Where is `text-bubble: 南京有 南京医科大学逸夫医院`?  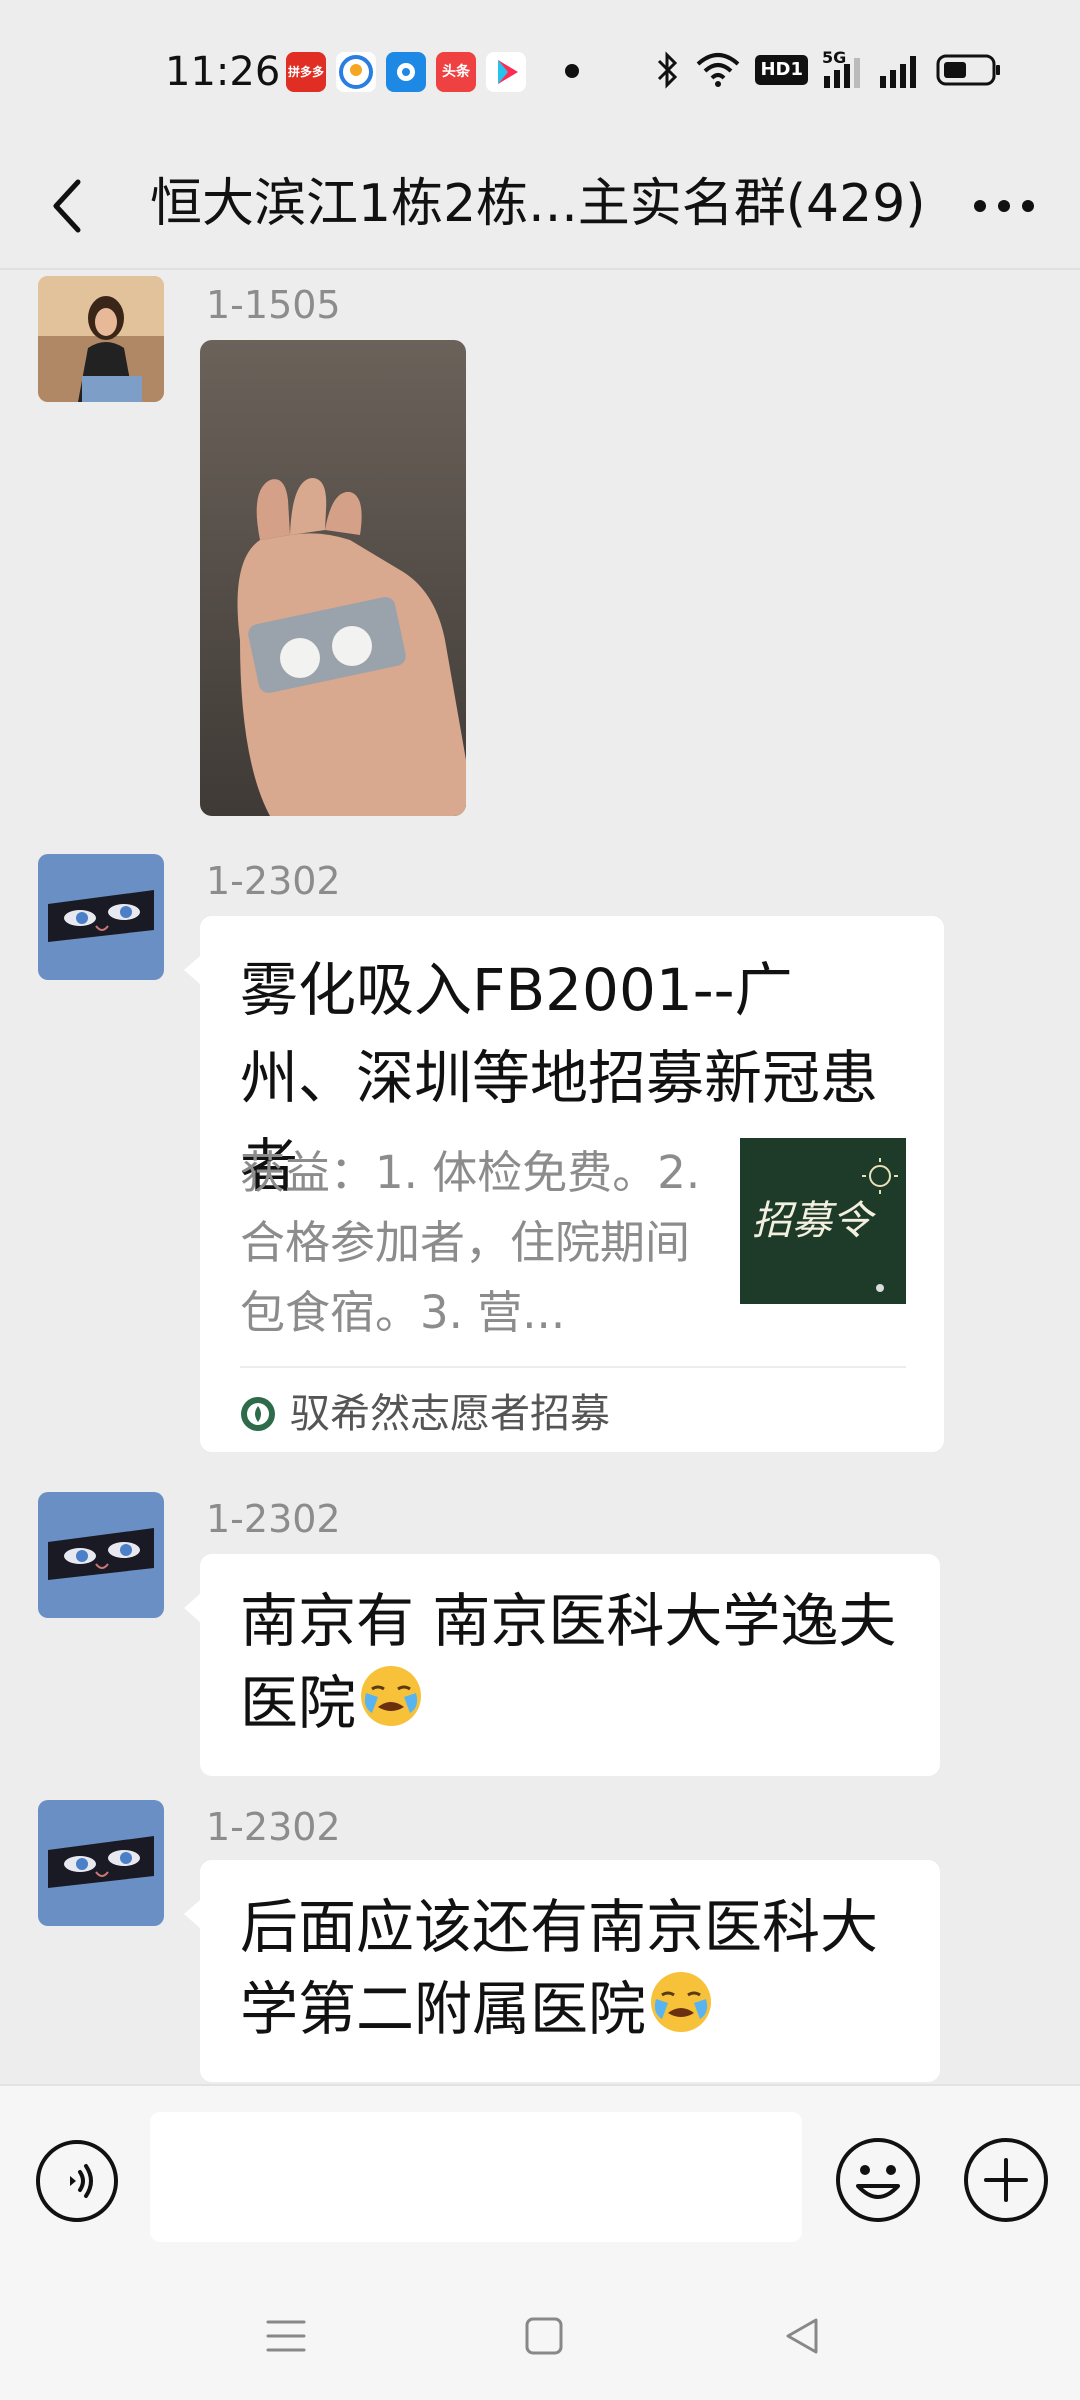 text-bubble: 南京有 南京医科大学逸夫医院 is located at coordinates (562, 1665).